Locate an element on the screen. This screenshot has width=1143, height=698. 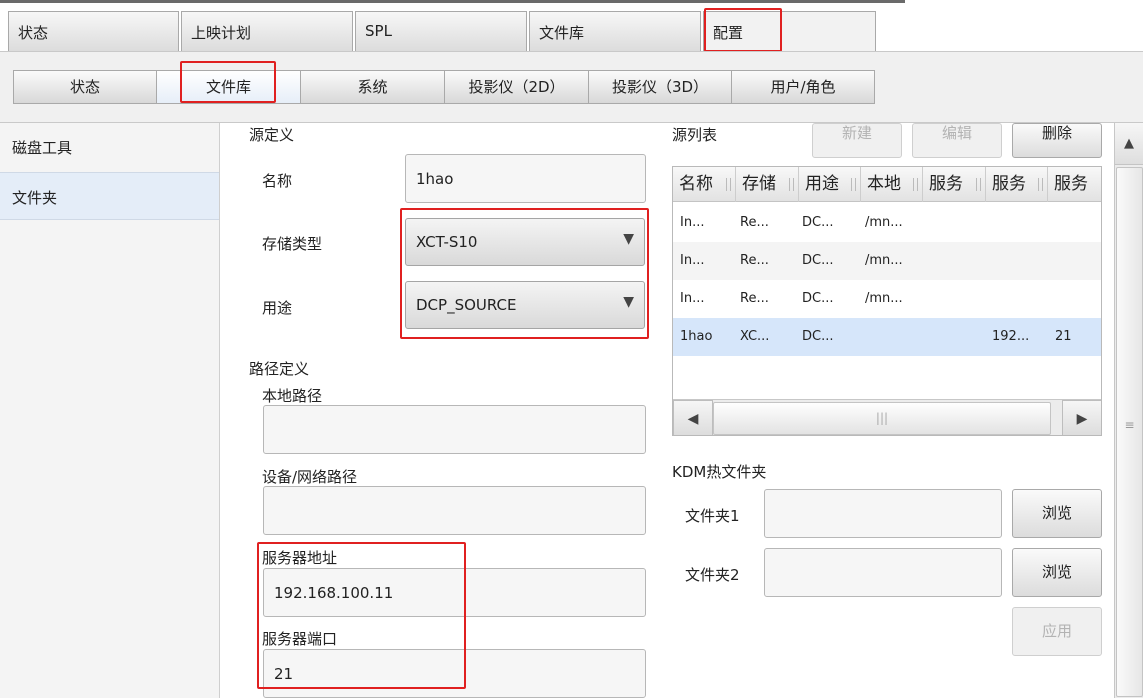
server-address-field: 192.168.100.11 is located at coordinates (454, 592).